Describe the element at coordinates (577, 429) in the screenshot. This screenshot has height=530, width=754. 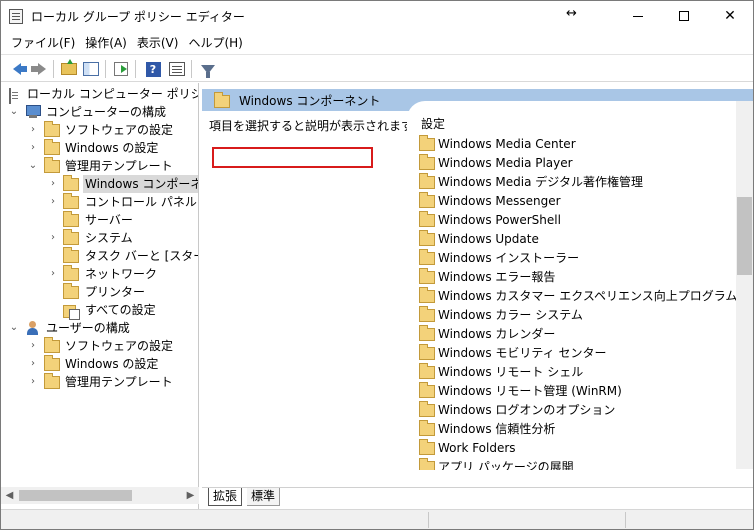
I see `list-item: Windows 信頼性分析` at that location.